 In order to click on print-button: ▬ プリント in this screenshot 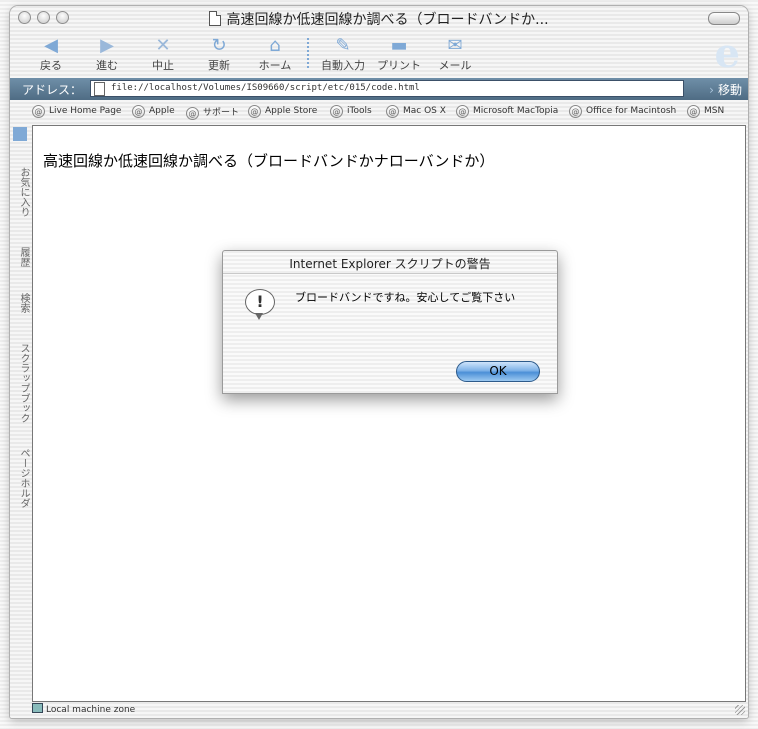, I will do `click(399, 54)`.